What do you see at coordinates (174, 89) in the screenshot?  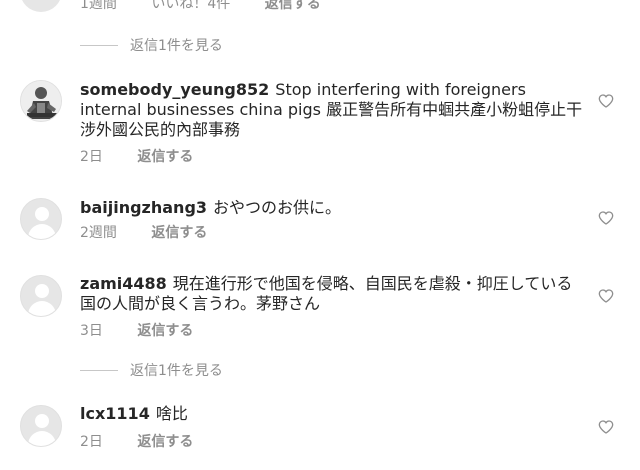 I see `comment-username: somebody_yeung852` at bounding box center [174, 89].